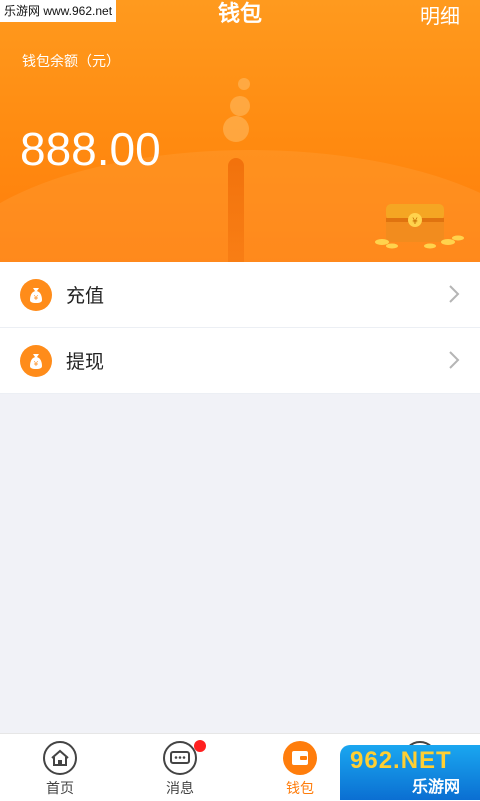  I want to click on tab-label: 消息, so click(180, 789).